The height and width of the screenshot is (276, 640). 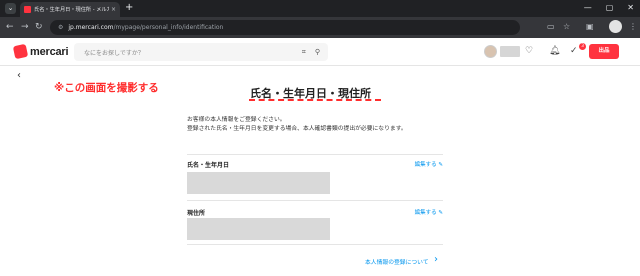 I want to click on url-domain: jp.mercari.com, so click(x=91, y=27).